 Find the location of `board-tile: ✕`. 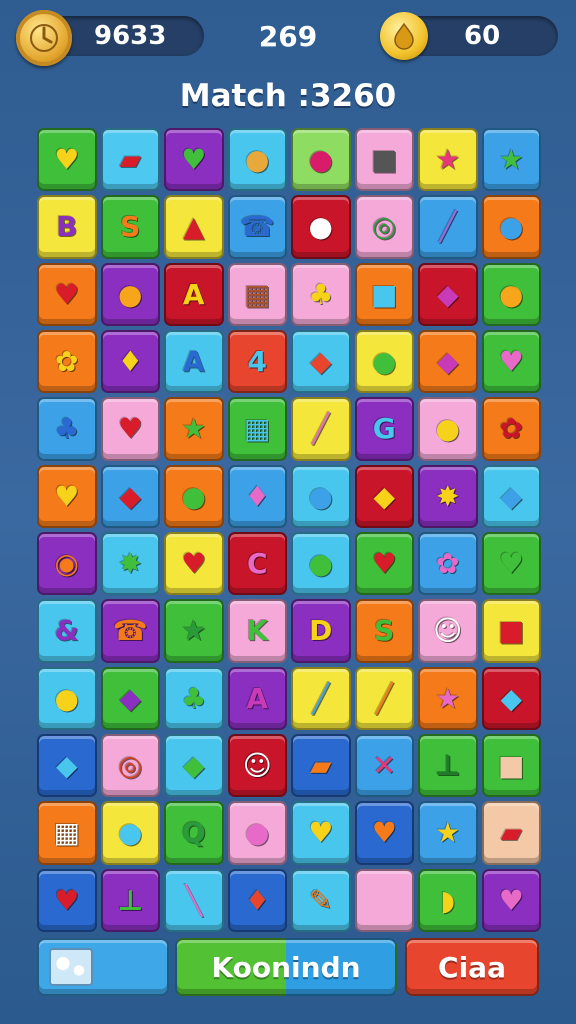

board-tile: ✕ is located at coordinates (384, 765).